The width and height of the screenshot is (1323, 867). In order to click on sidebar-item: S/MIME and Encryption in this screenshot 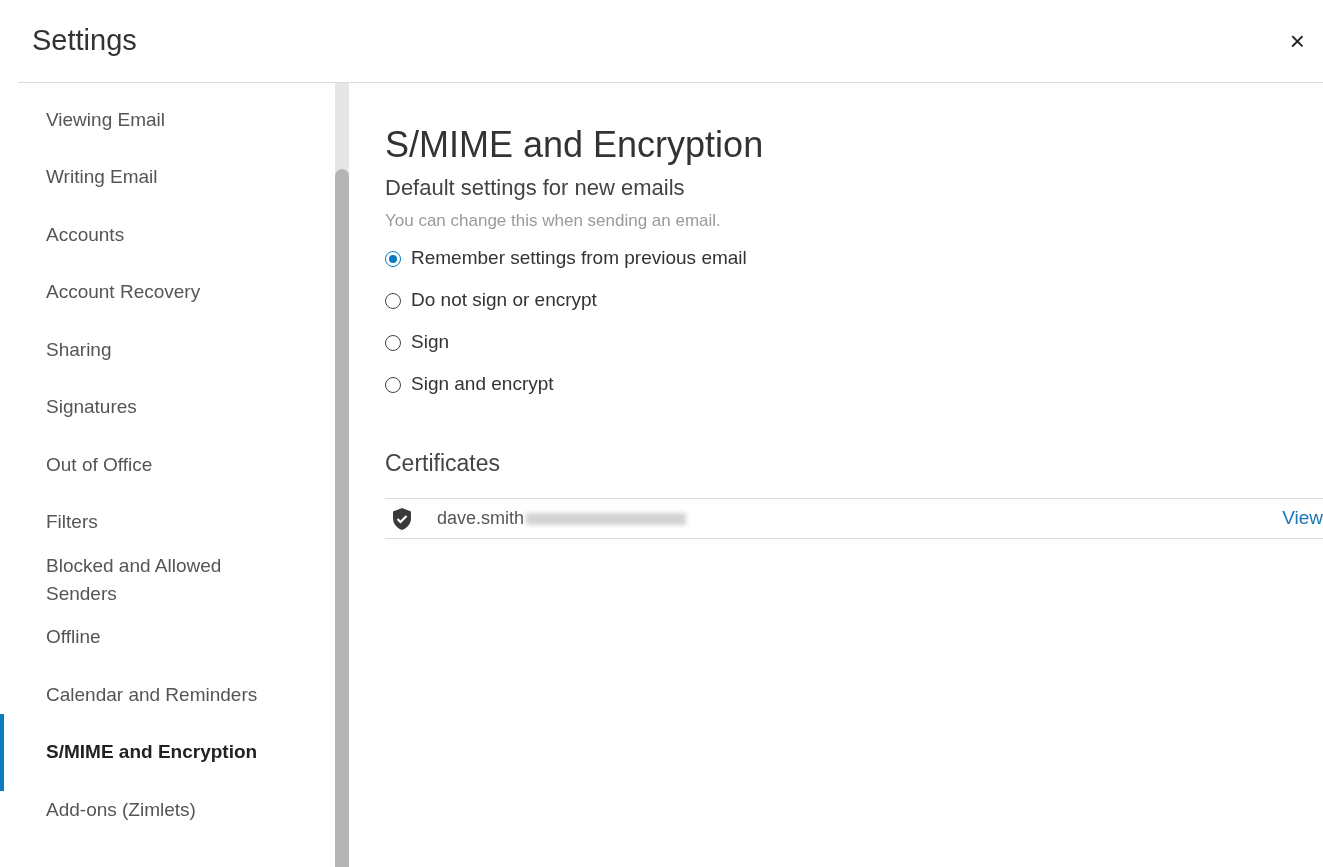, I will do `click(152, 752)`.